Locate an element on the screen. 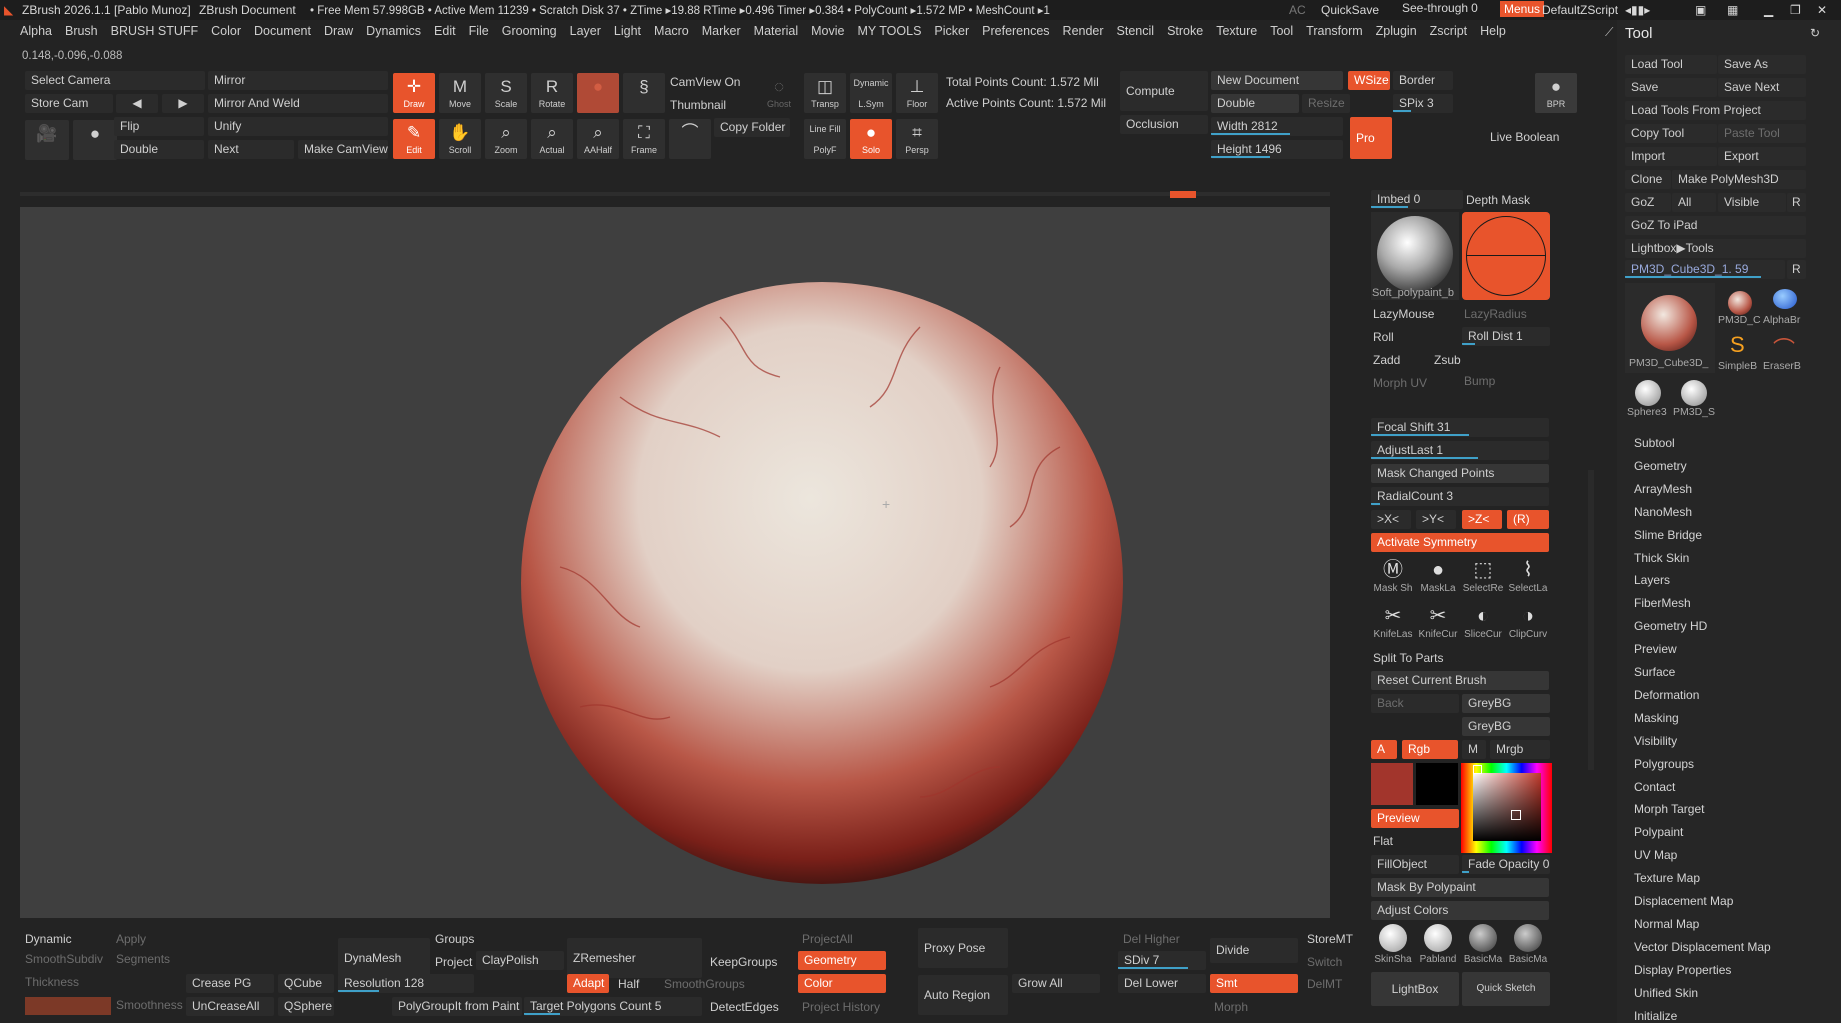 The height and width of the screenshot is (1023, 1841). paste-tool-button: Paste Tool is located at coordinates (1762, 133).